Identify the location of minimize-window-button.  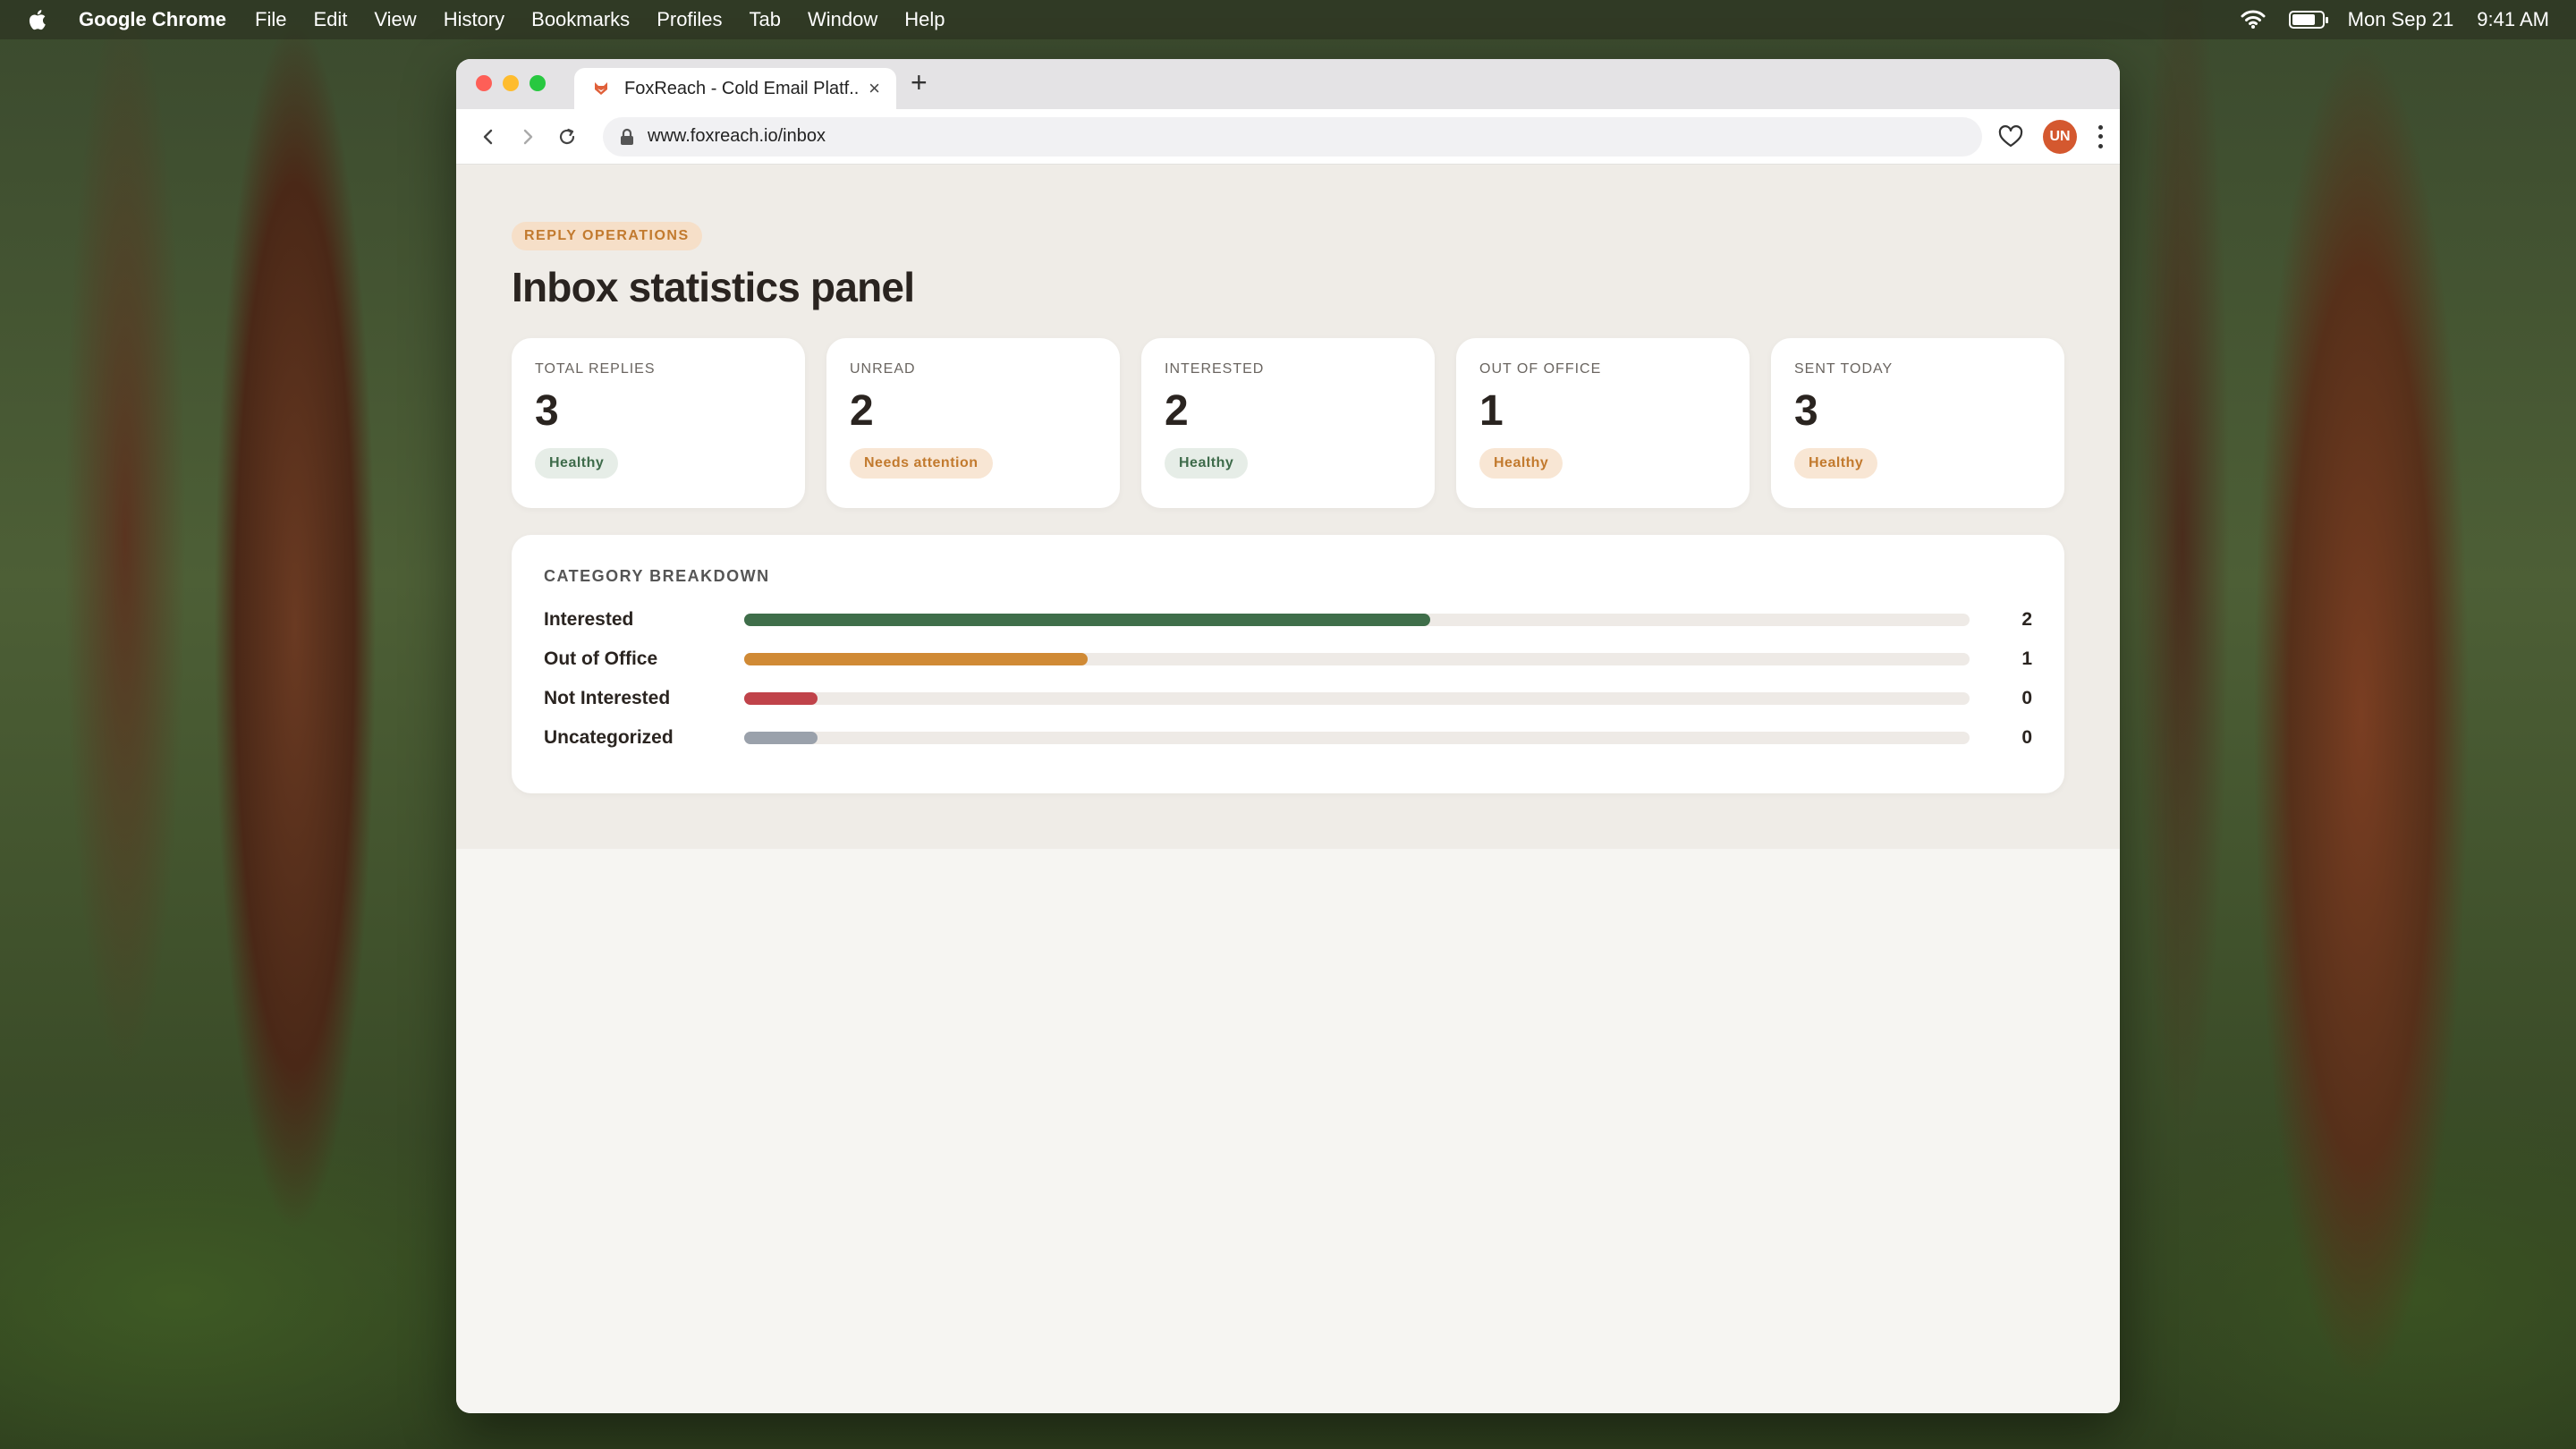
(511, 83).